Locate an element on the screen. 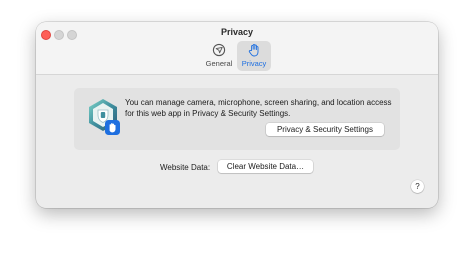  website-data-label: Website Data: is located at coordinates (185, 167).